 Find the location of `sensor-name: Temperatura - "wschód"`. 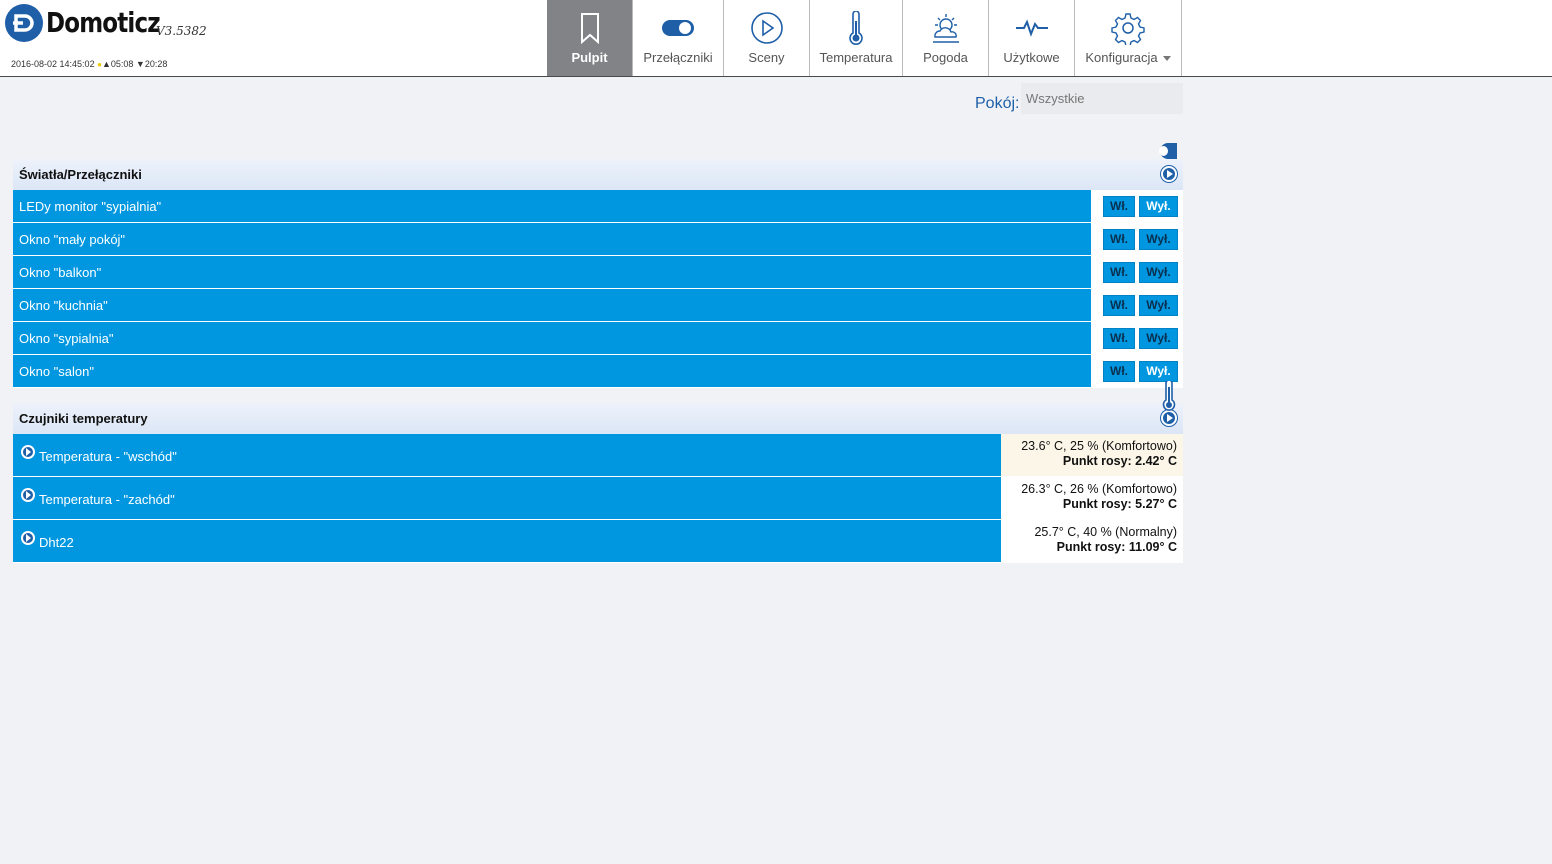

sensor-name: Temperatura - "wschód" is located at coordinates (507, 455).